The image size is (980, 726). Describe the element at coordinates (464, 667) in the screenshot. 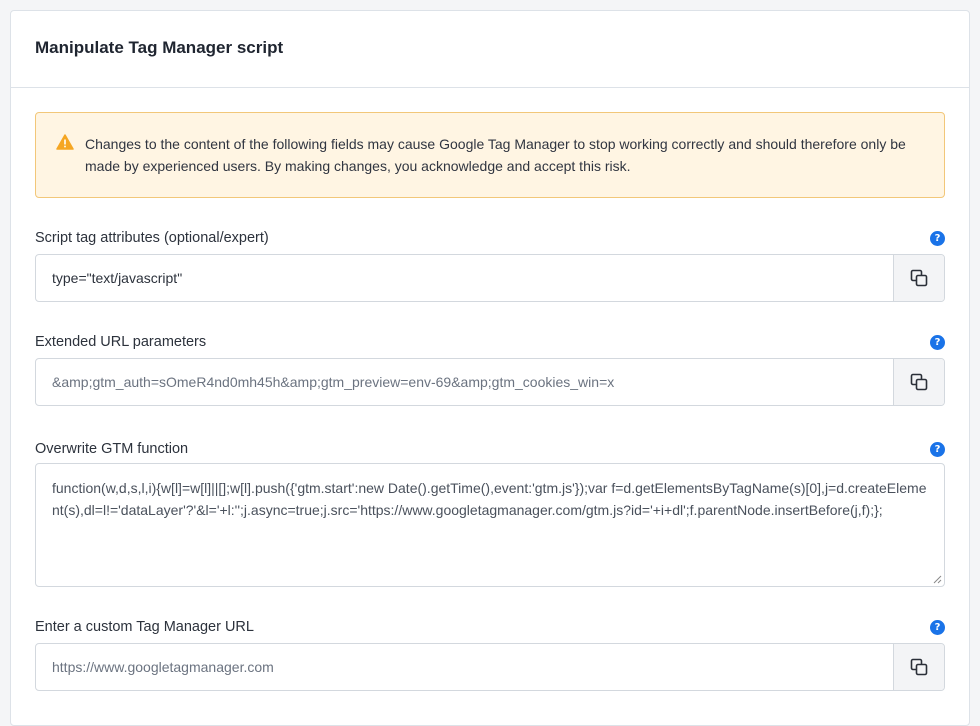

I see `custom-url-input: https://www.googletagmanager.com` at that location.